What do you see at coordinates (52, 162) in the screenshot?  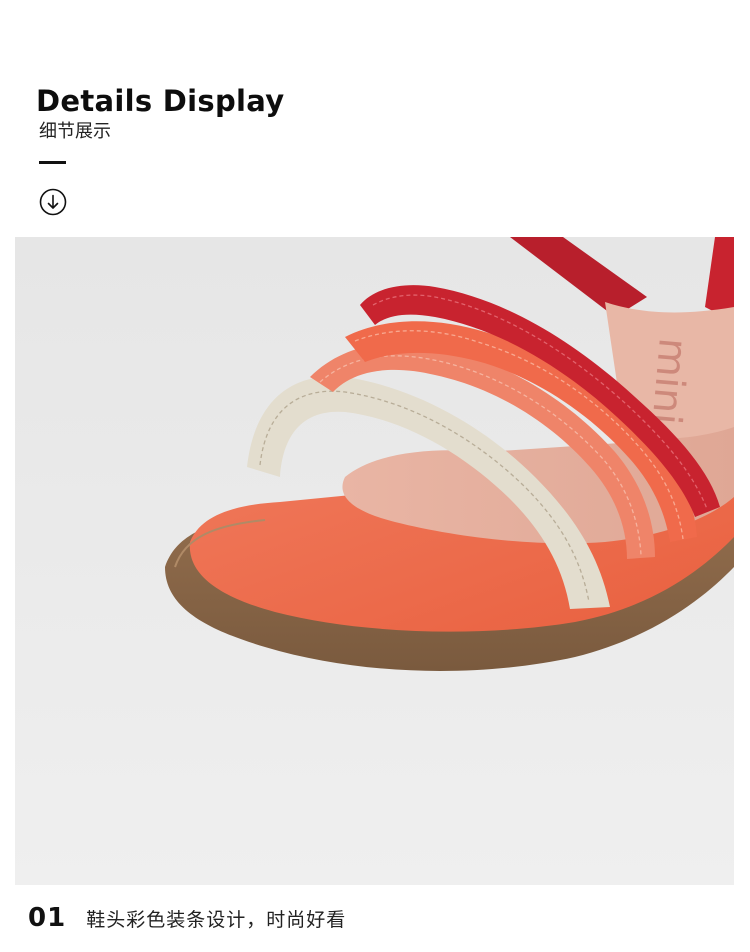 I see `title-underline-divider` at bounding box center [52, 162].